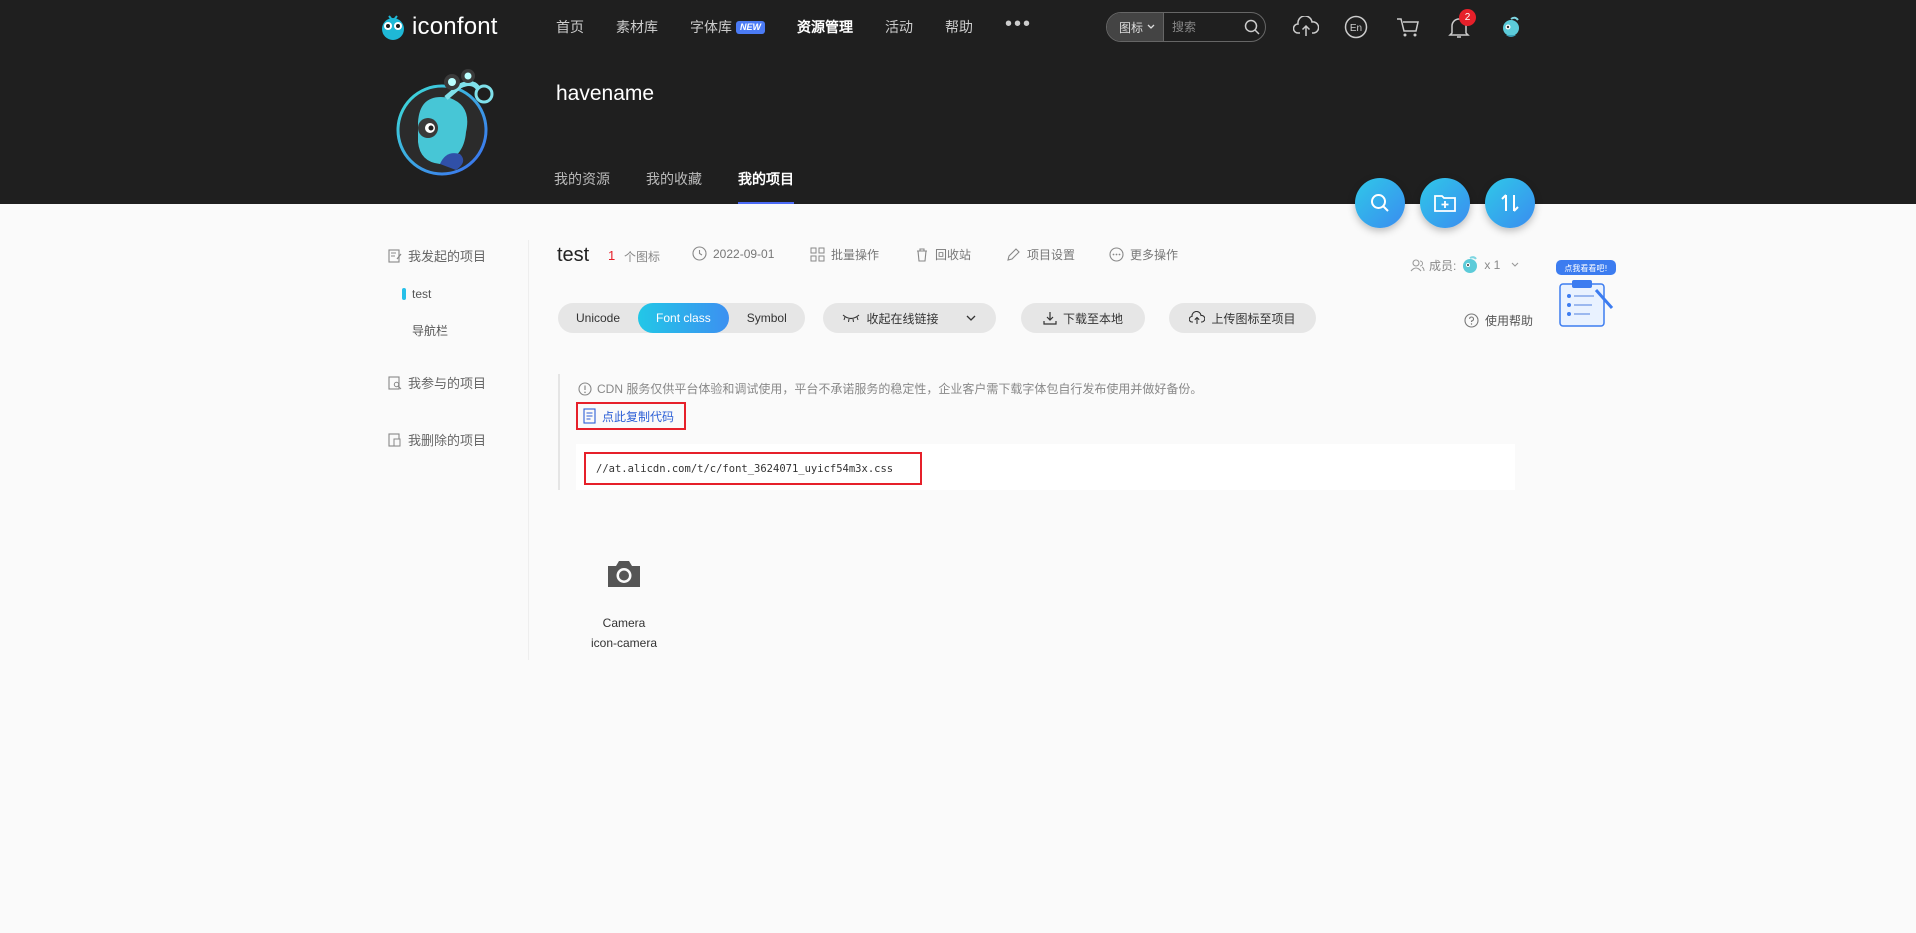  Describe the element at coordinates (711, 27) in the screenshot. I see `nav-fonts-label: 字体库` at that location.